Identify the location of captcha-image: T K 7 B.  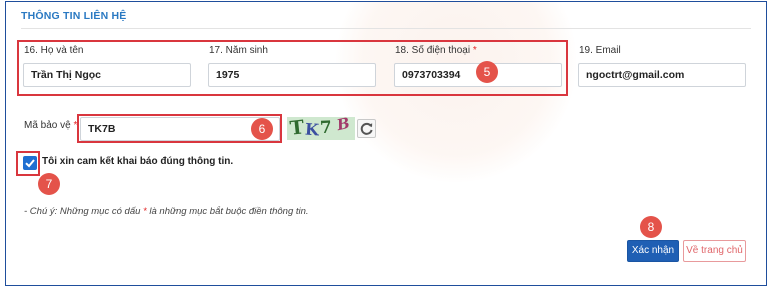
(321, 128).